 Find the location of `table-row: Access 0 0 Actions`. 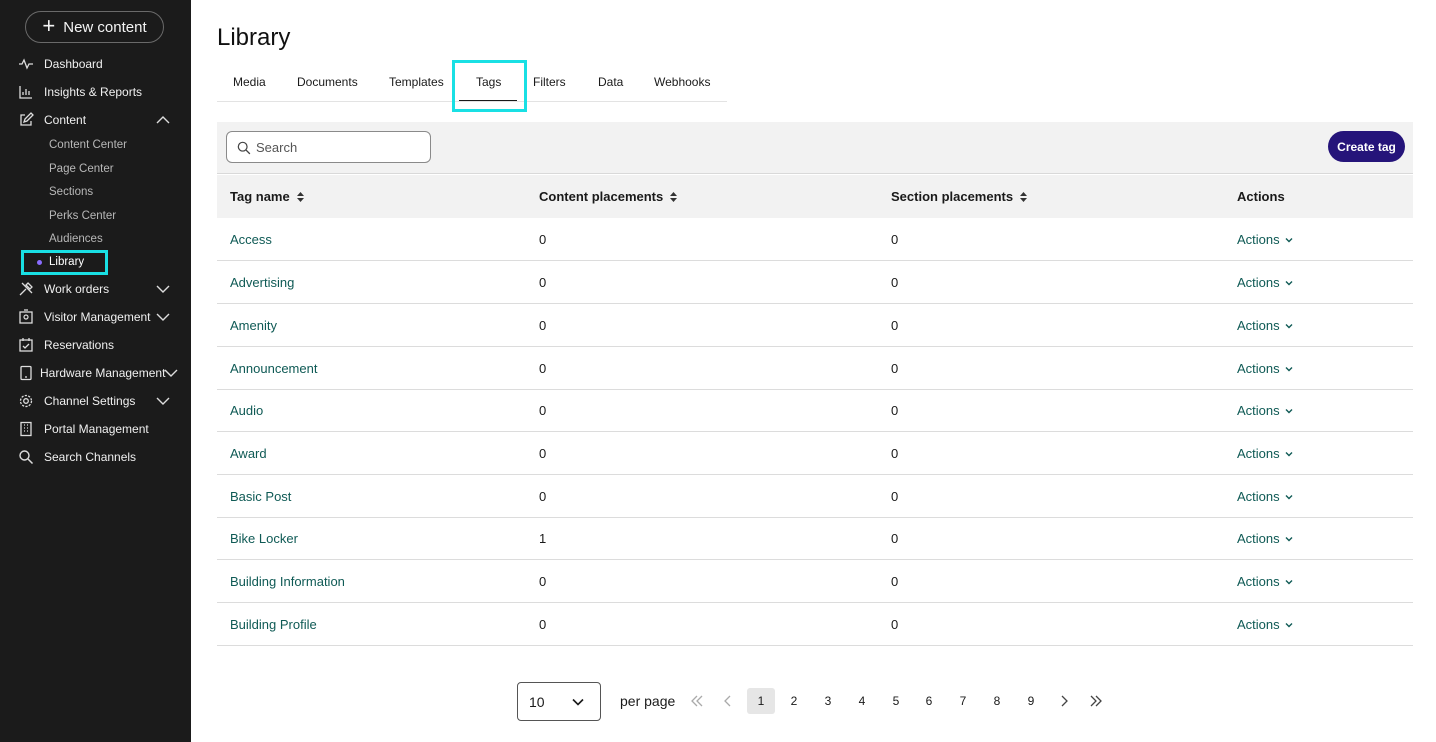

table-row: Access 0 0 Actions is located at coordinates (815, 239).